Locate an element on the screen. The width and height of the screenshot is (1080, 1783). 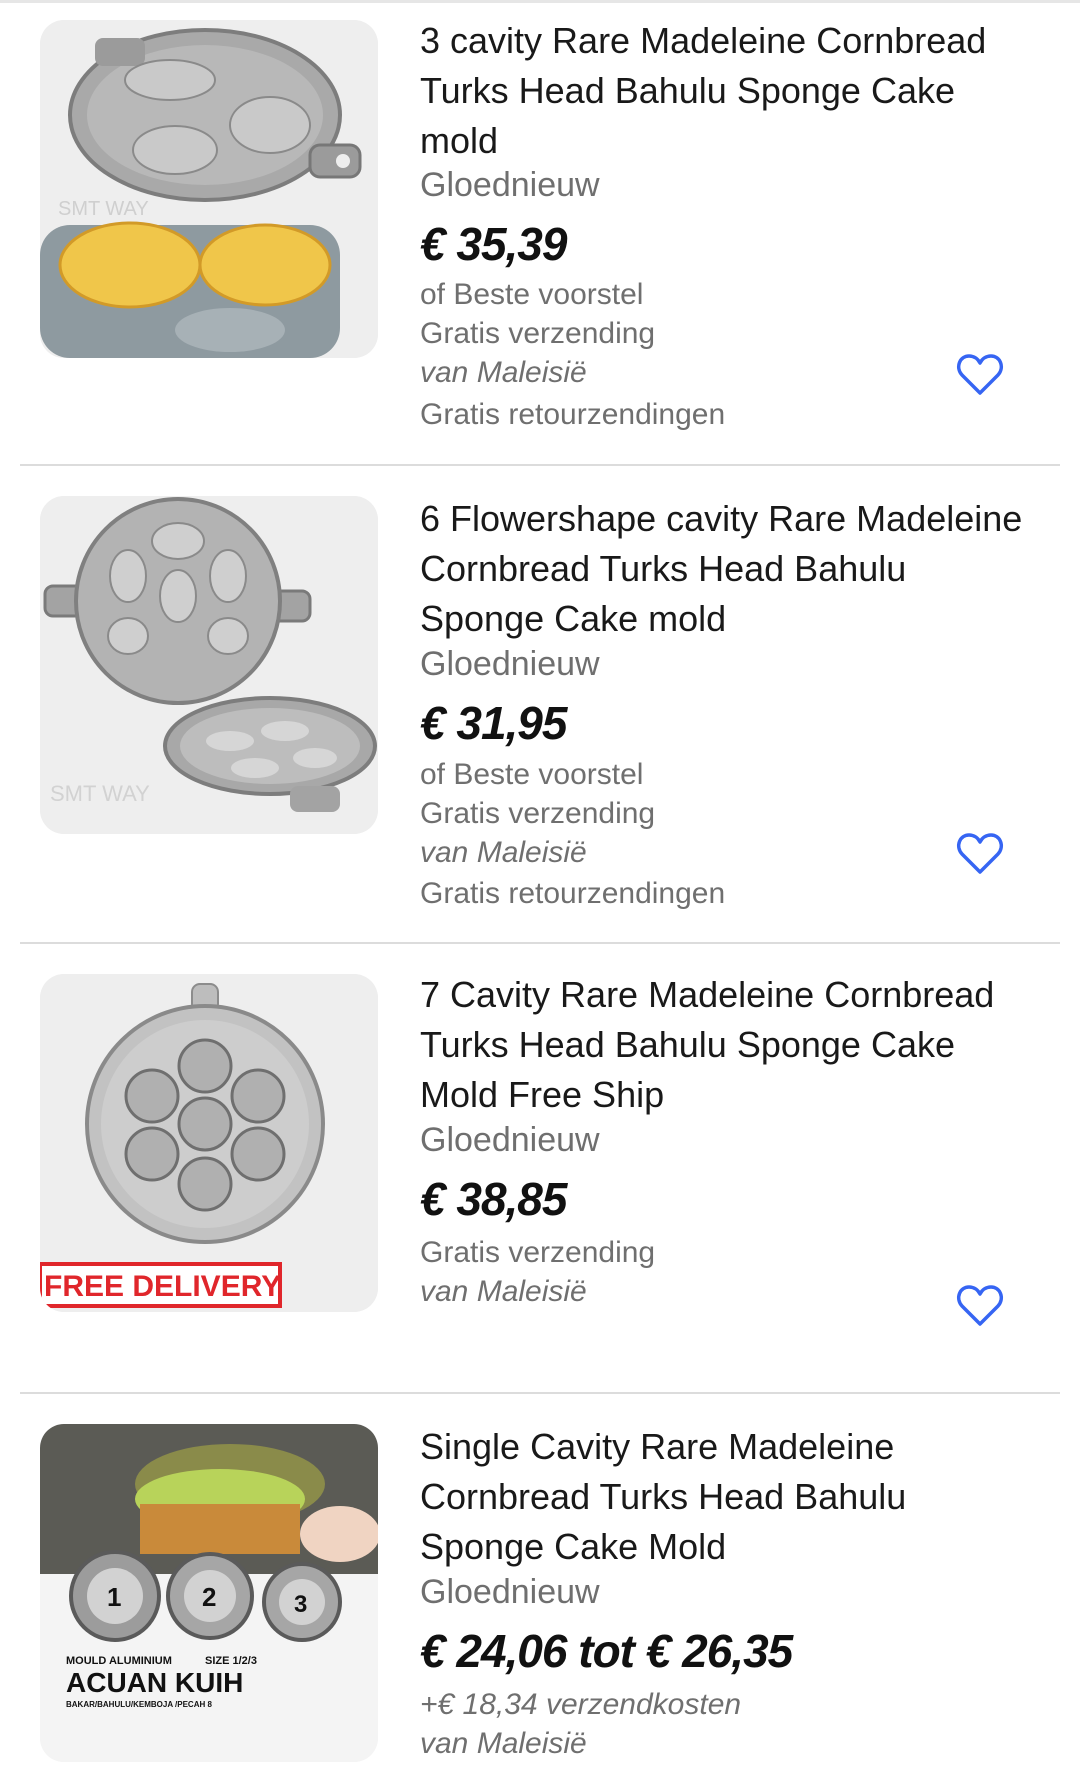
mold-image-7-cavity: FREE DELIVERY is located at coordinates (209, 1143).